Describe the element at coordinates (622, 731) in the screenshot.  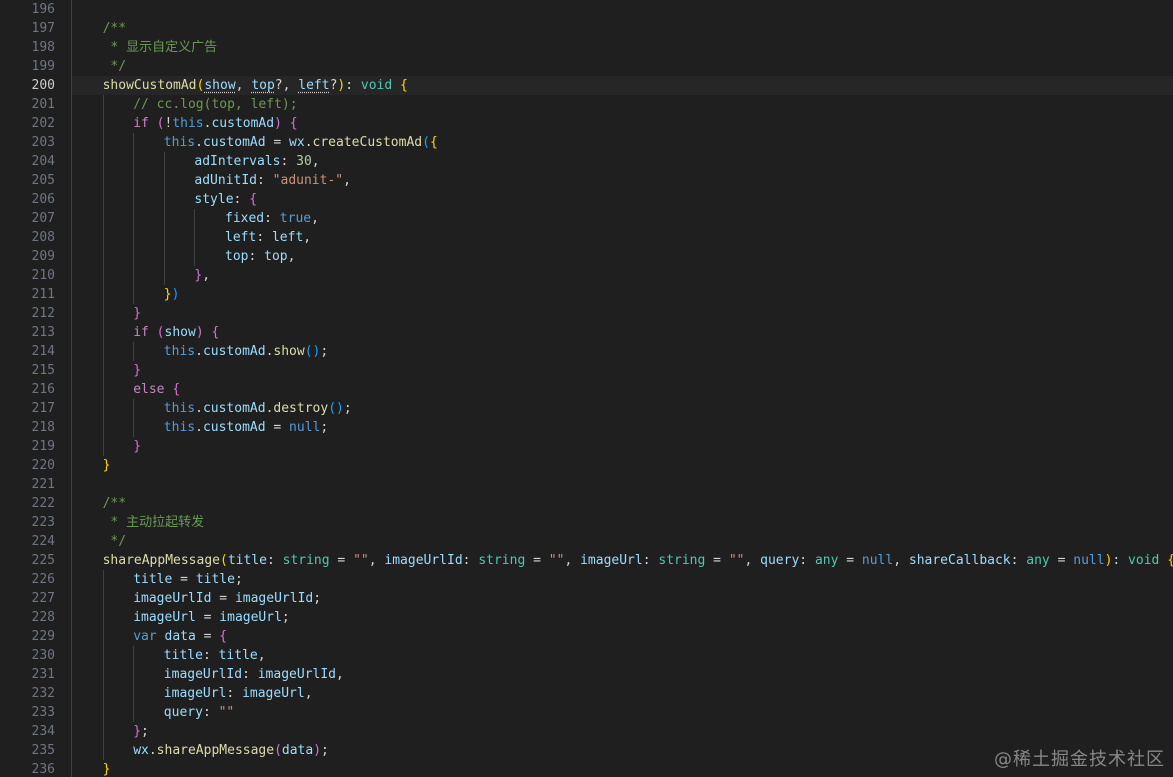
I see `code-line: };` at that location.